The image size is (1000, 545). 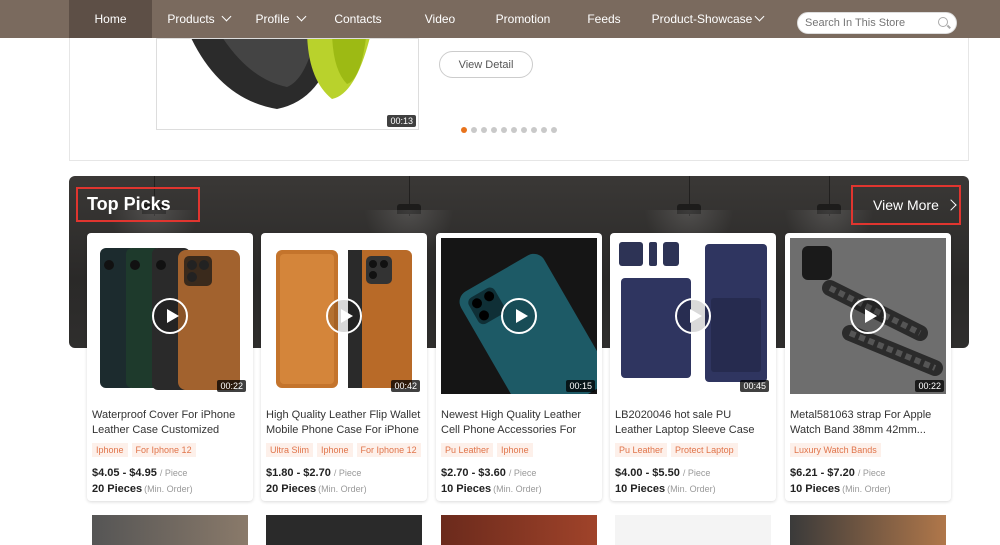 I want to click on view-more-button: View More, so click(x=906, y=205).